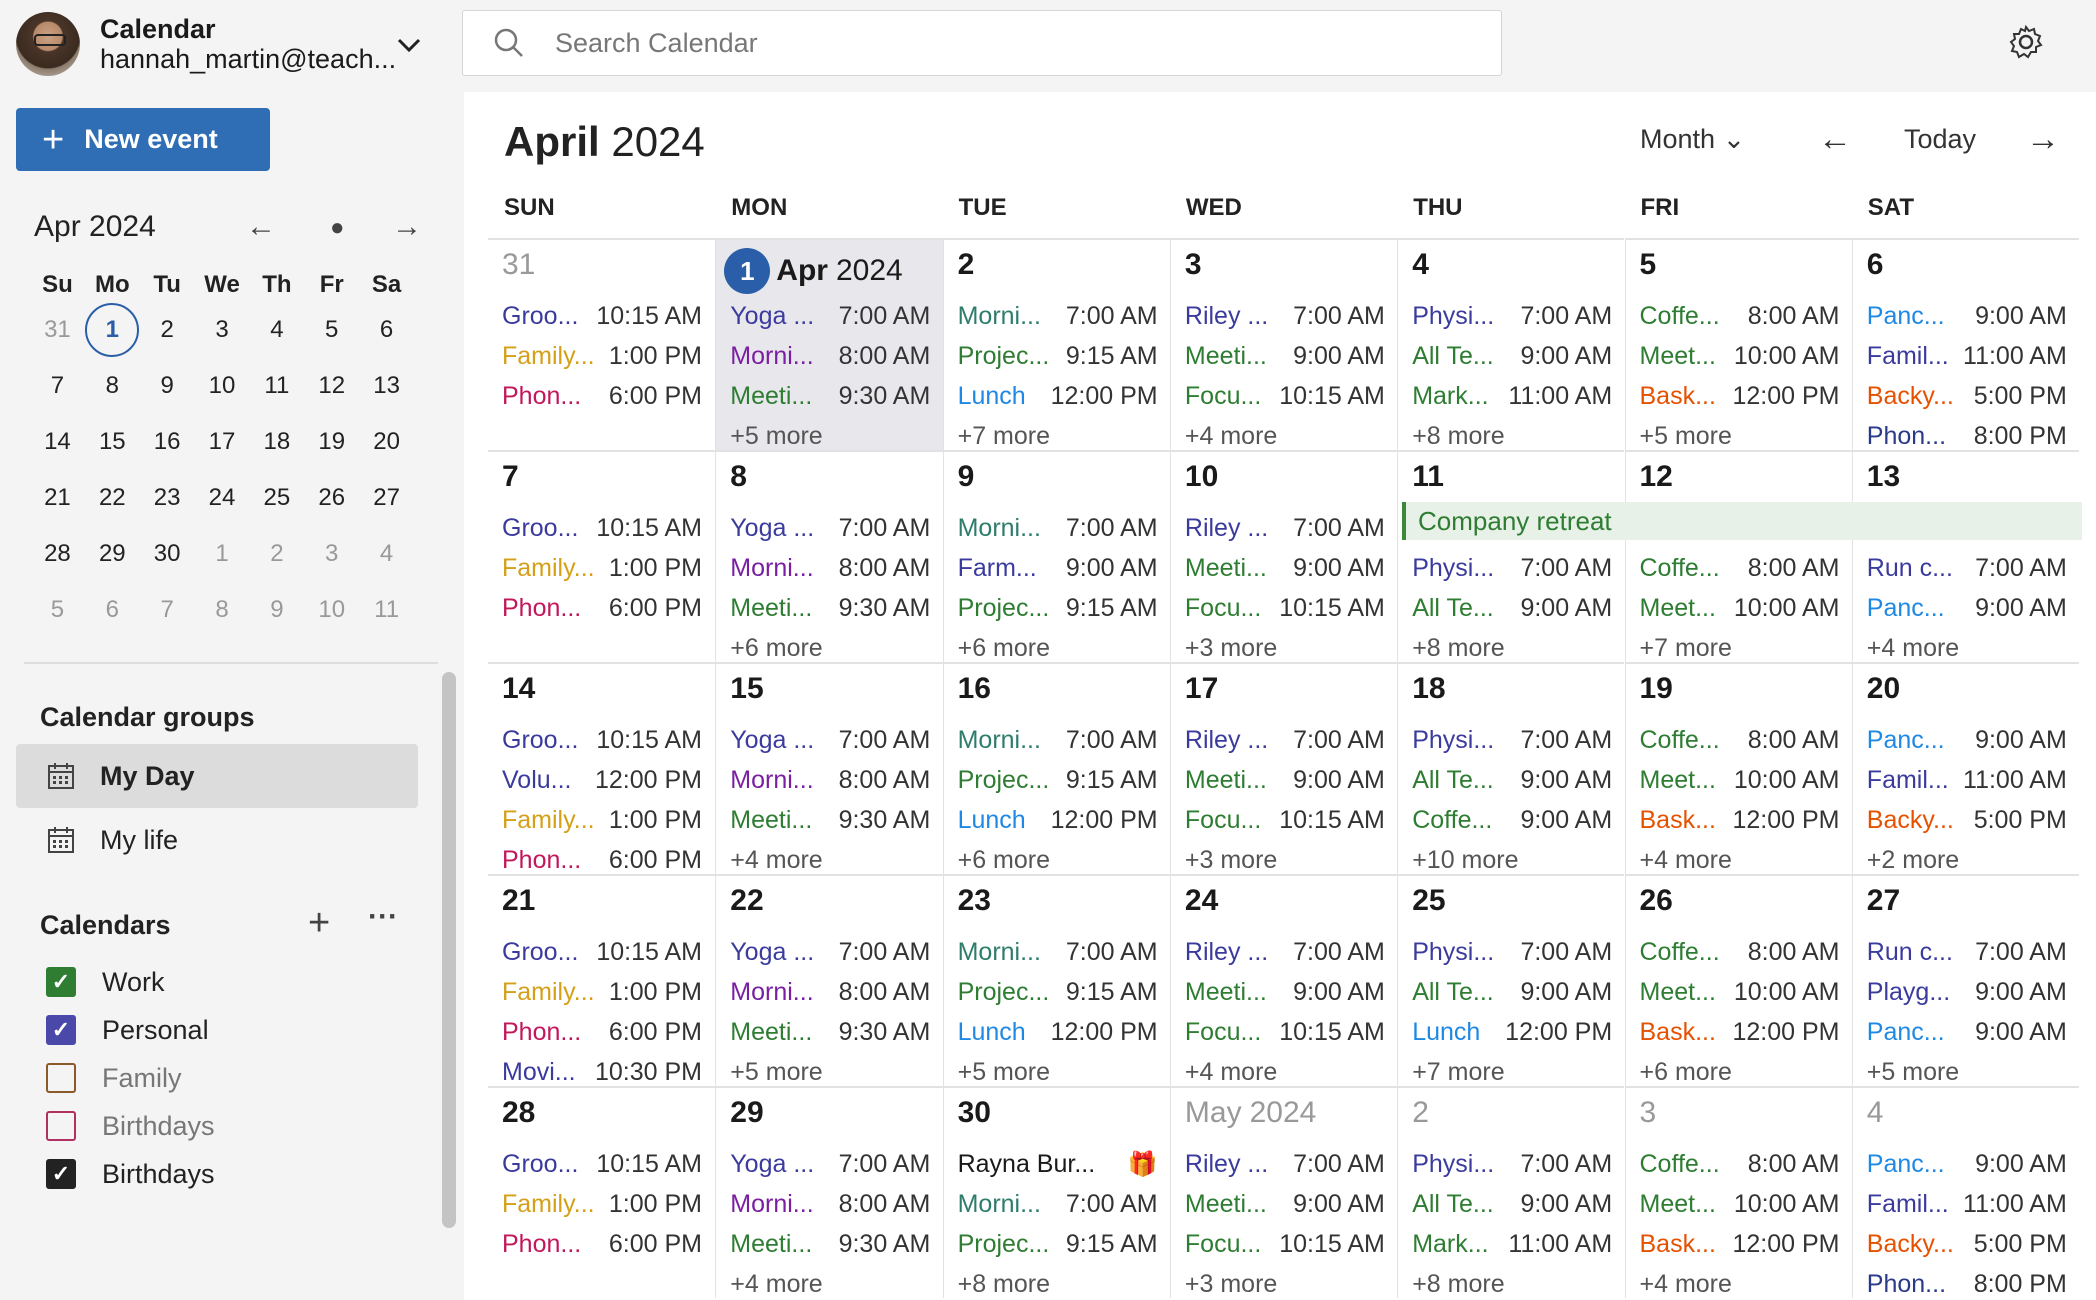 The height and width of the screenshot is (1300, 2096). Describe the element at coordinates (1913, 860) in the screenshot. I see `more-events-link: +2 more` at that location.